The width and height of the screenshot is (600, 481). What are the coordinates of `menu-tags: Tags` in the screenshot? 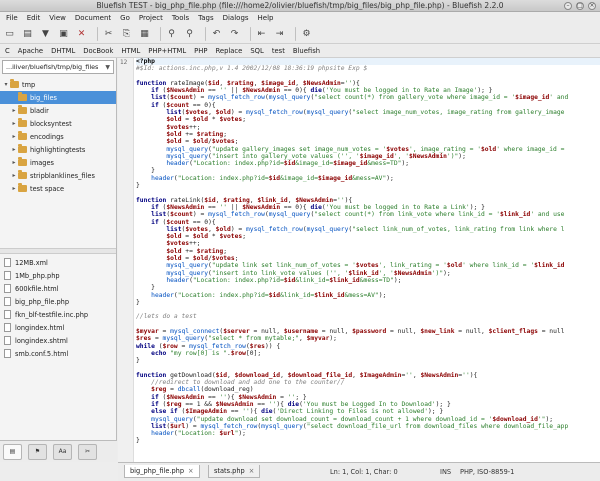 It's located at (206, 18).